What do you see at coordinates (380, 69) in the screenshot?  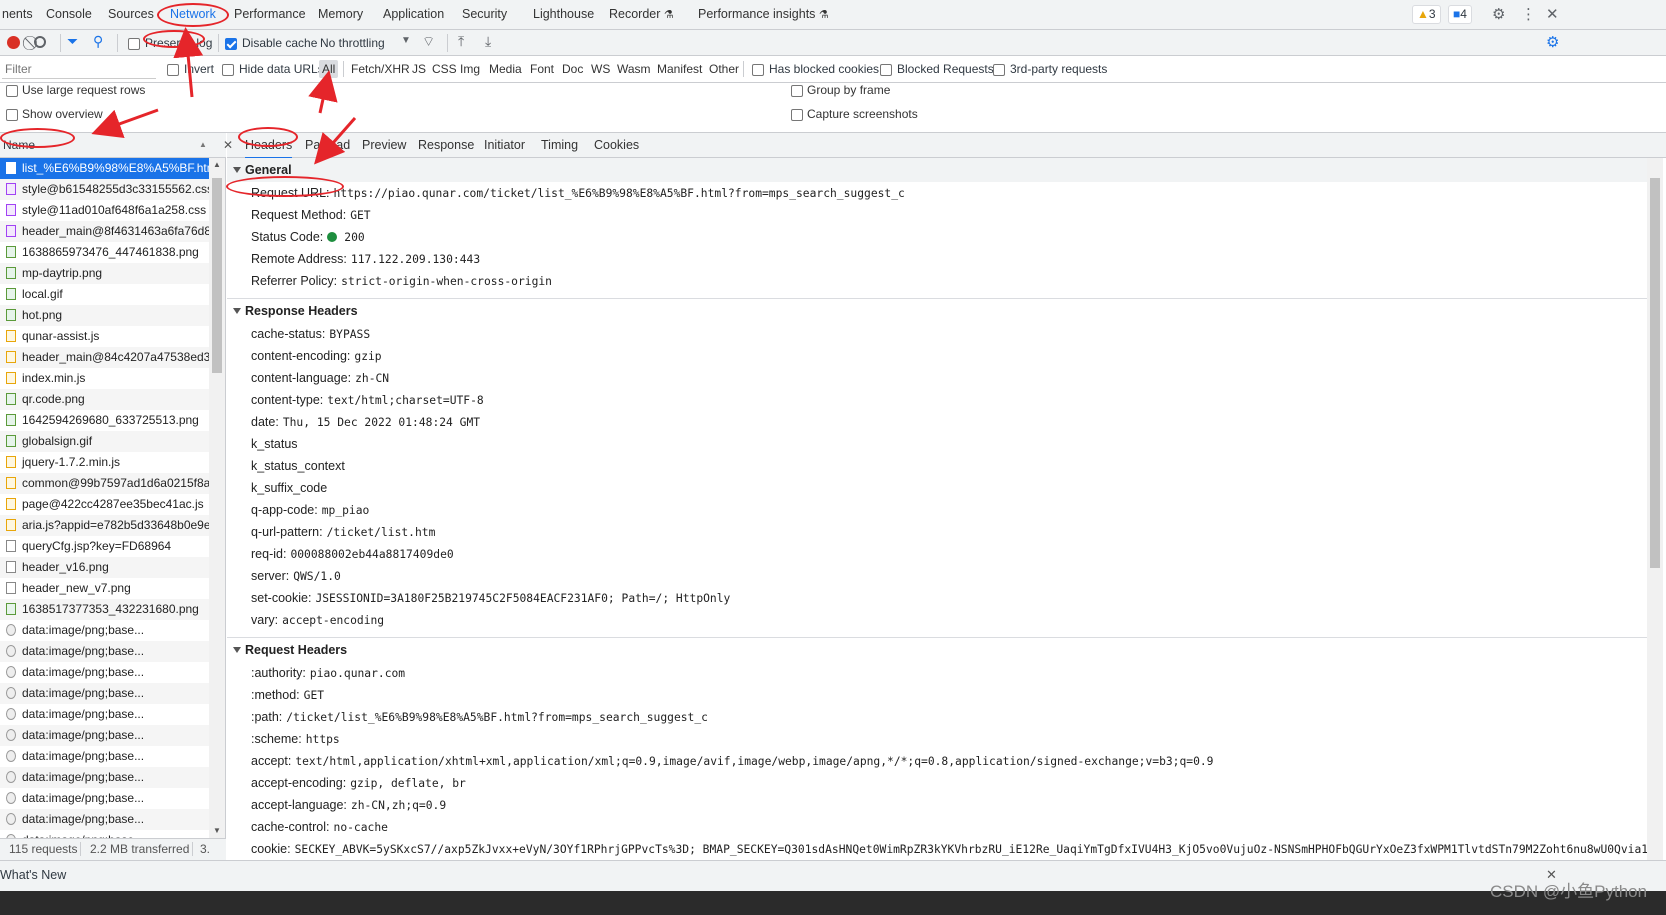 I see `filter-type-fetch-xhr: Fetch/XHR` at bounding box center [380, 69].